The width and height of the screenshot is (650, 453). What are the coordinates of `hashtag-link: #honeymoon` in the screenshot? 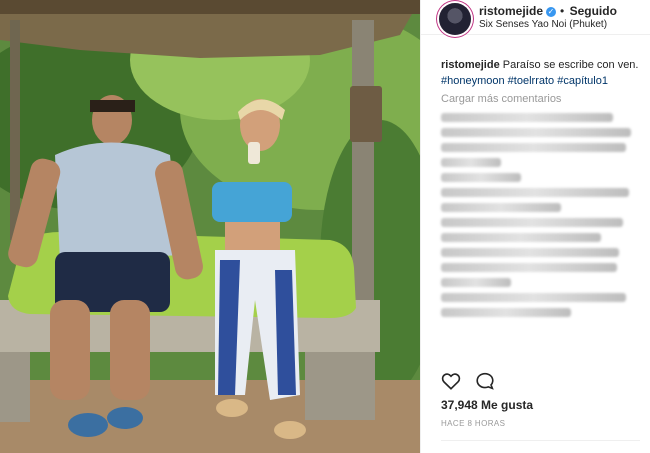 It's located at (473, 81).